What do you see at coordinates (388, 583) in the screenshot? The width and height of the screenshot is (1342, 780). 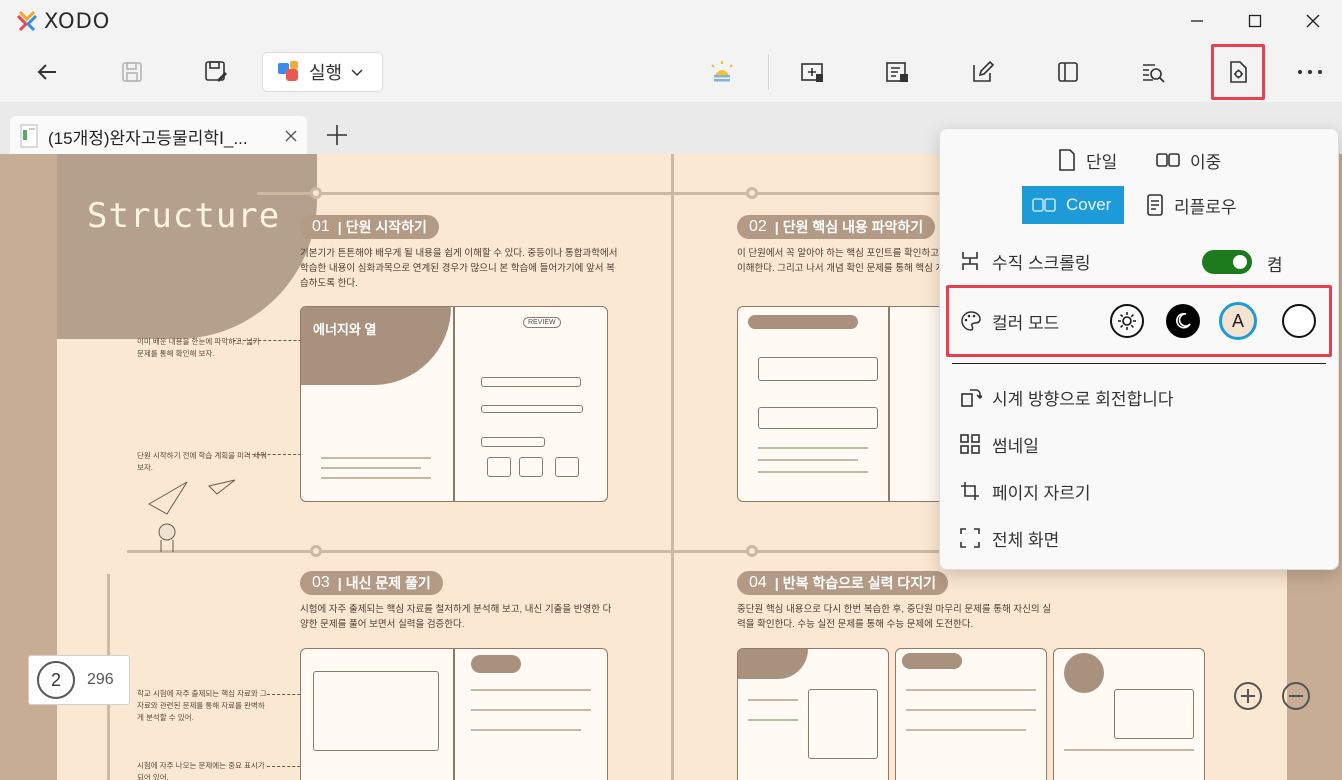 I see `section-title: 내신 문제 풀기` at bounding box center [388, 583].